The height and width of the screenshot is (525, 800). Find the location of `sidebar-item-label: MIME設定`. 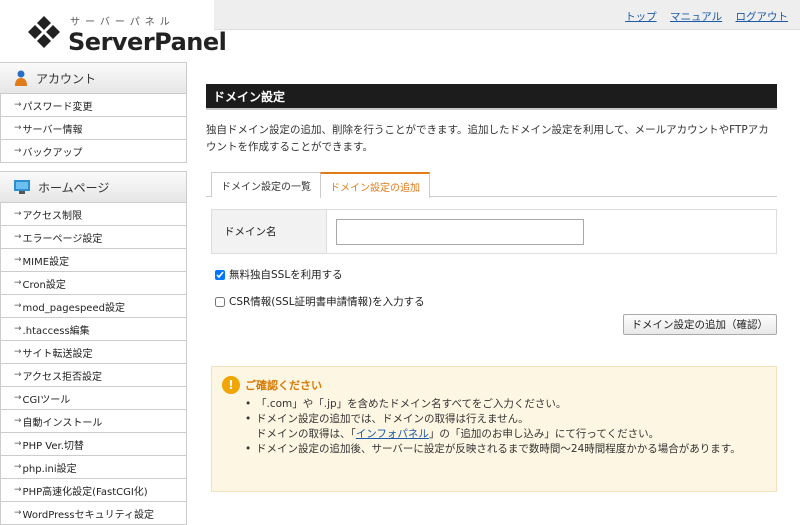

sidebar-item-label: MIME設定 is located at coordinates (46, 262).